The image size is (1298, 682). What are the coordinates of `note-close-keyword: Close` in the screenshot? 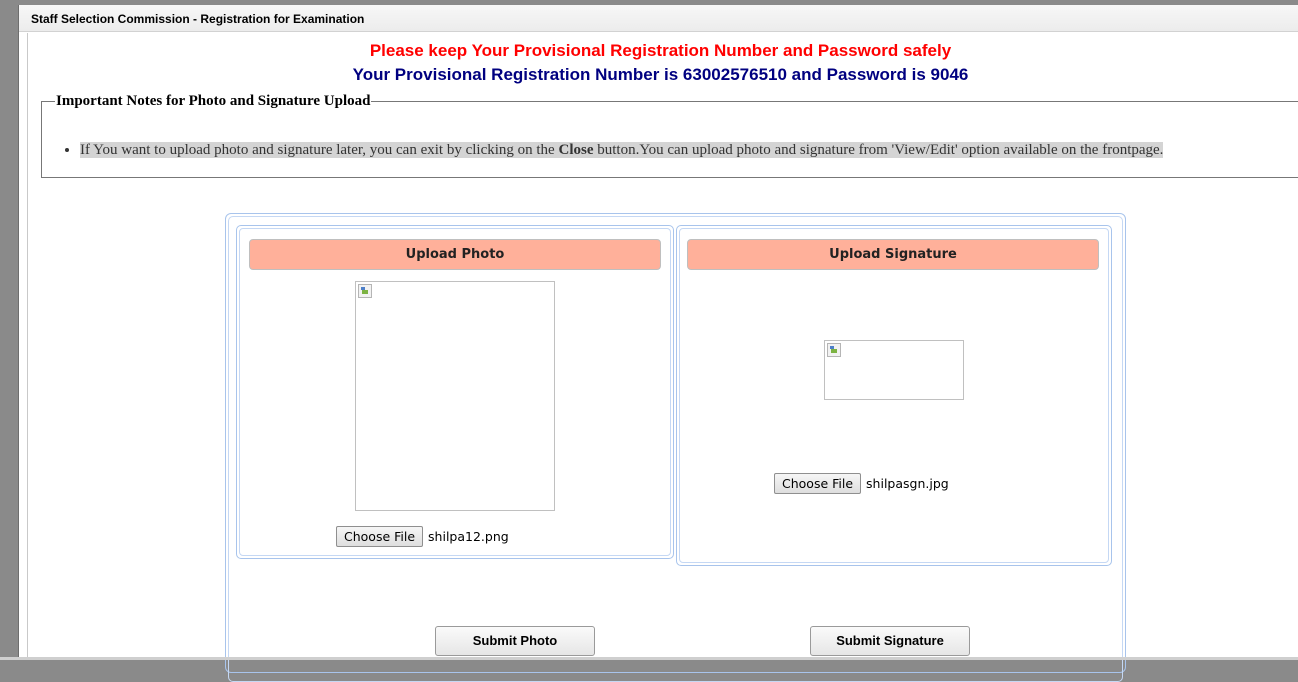 It's located at (576, 150).